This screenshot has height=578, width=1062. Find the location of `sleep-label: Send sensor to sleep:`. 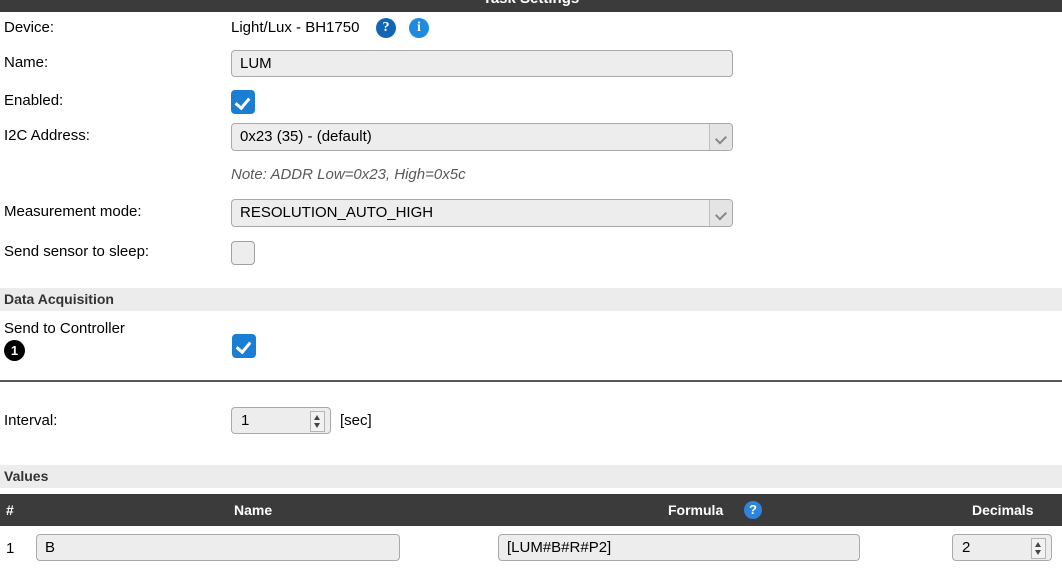

sleep-label: Send sensor to sleep: is located at coordinates (77, 251).